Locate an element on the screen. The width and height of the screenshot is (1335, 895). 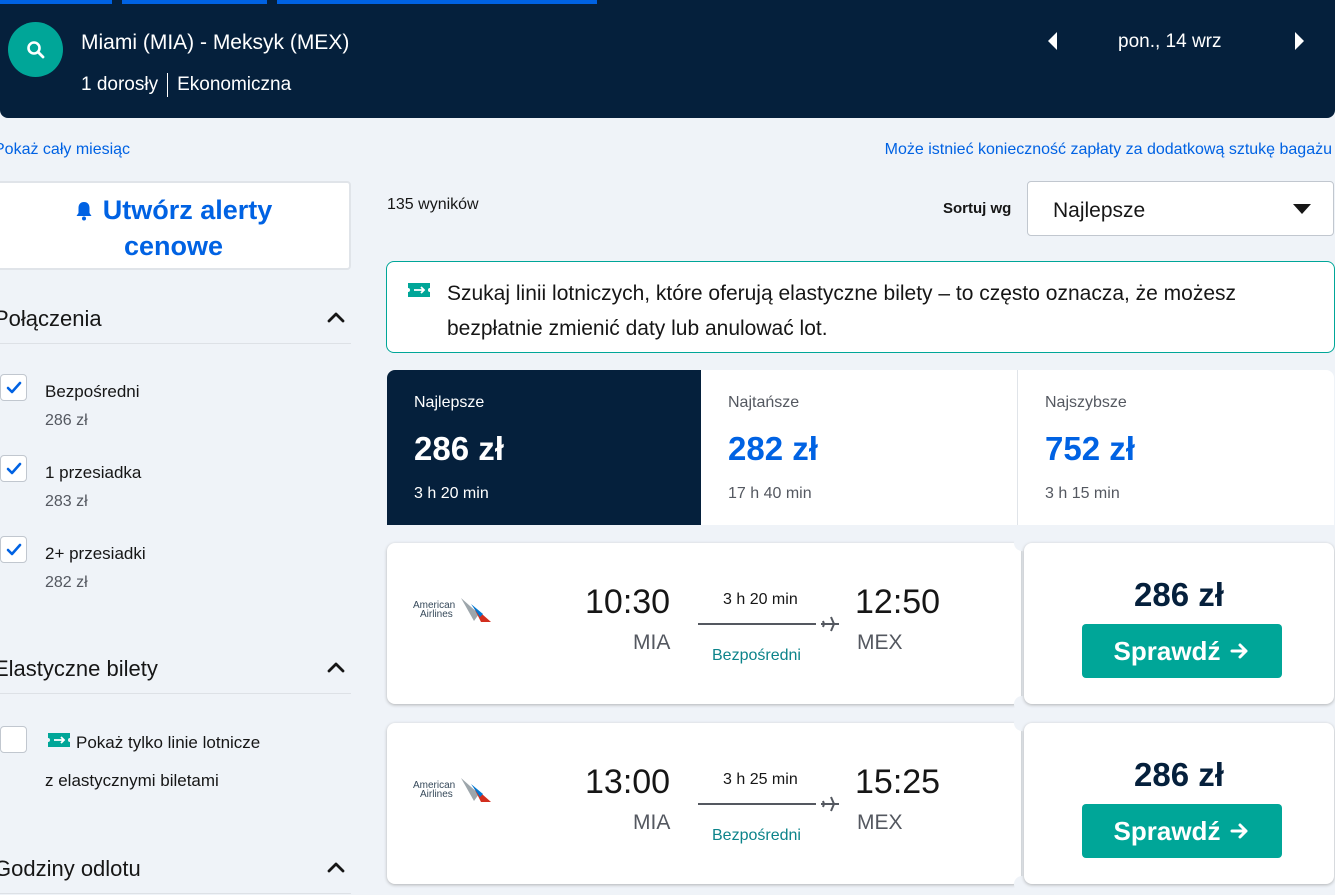
stops-two-plus-checkbox is located at coordinates (13, 549).